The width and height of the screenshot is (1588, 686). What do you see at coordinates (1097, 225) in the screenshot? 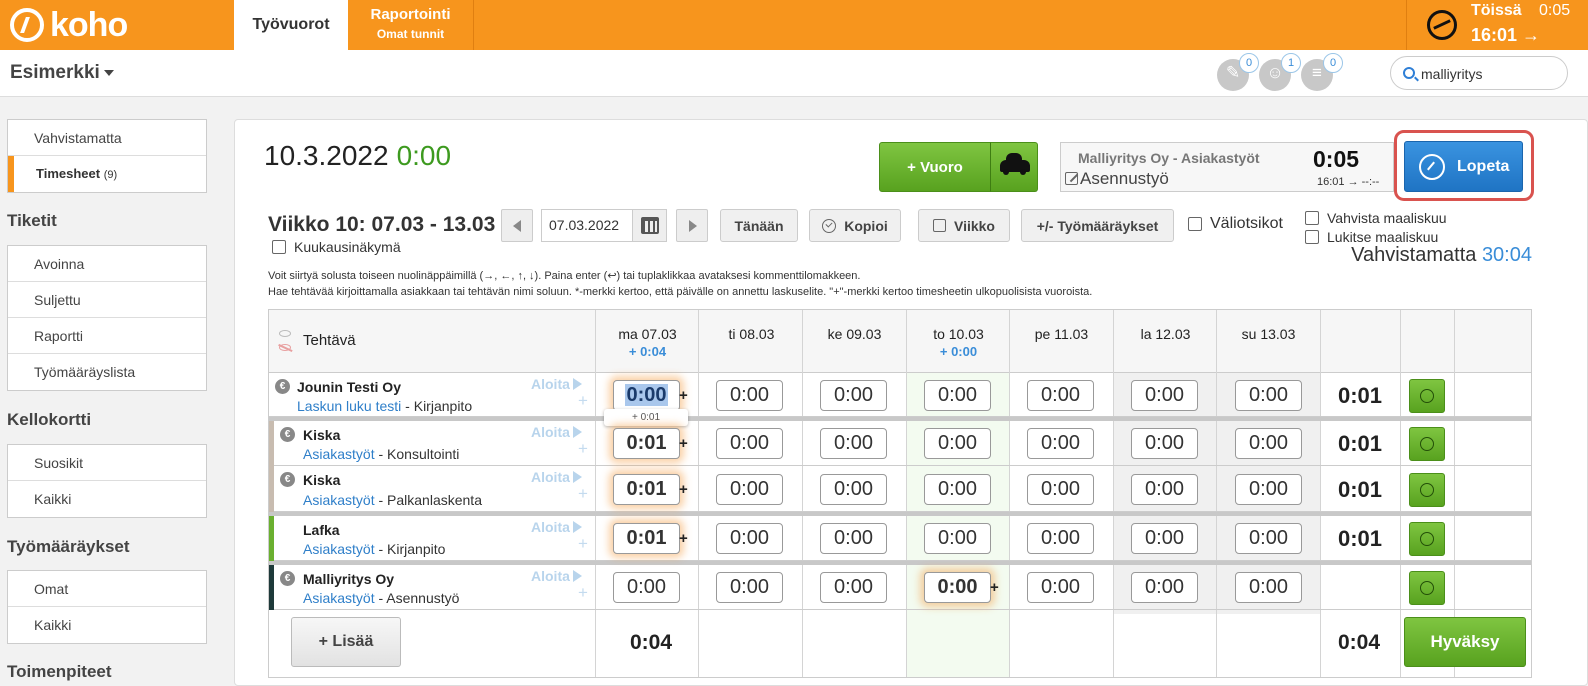
I see `work-orders-button: +/- Työmääräykset` at bounding box center [1097, 225].